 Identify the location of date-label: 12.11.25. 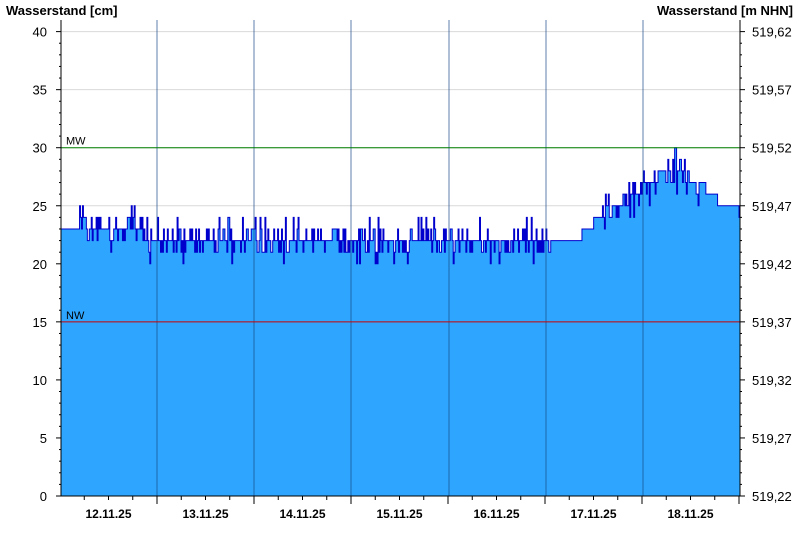
(108, 514).